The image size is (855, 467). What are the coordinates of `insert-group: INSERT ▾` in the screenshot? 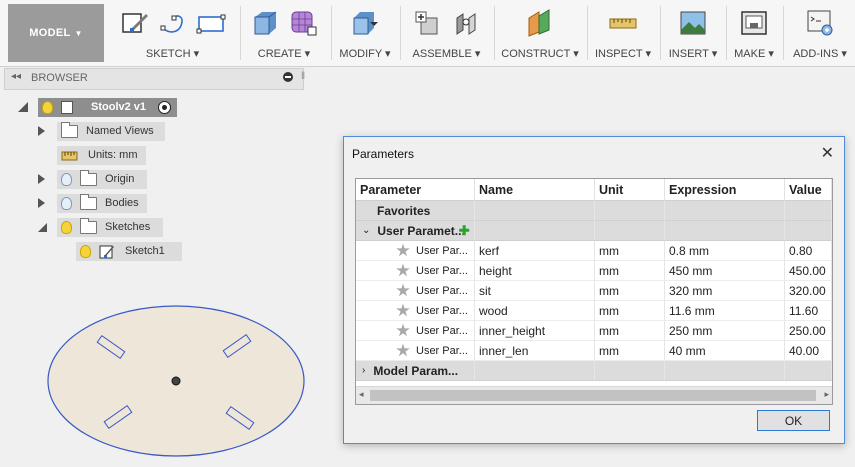 It's located at (693, 33).